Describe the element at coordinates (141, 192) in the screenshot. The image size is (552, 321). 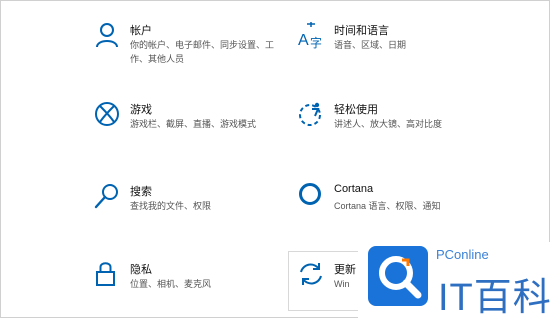
I see `tile-title: 搜索` at that location.